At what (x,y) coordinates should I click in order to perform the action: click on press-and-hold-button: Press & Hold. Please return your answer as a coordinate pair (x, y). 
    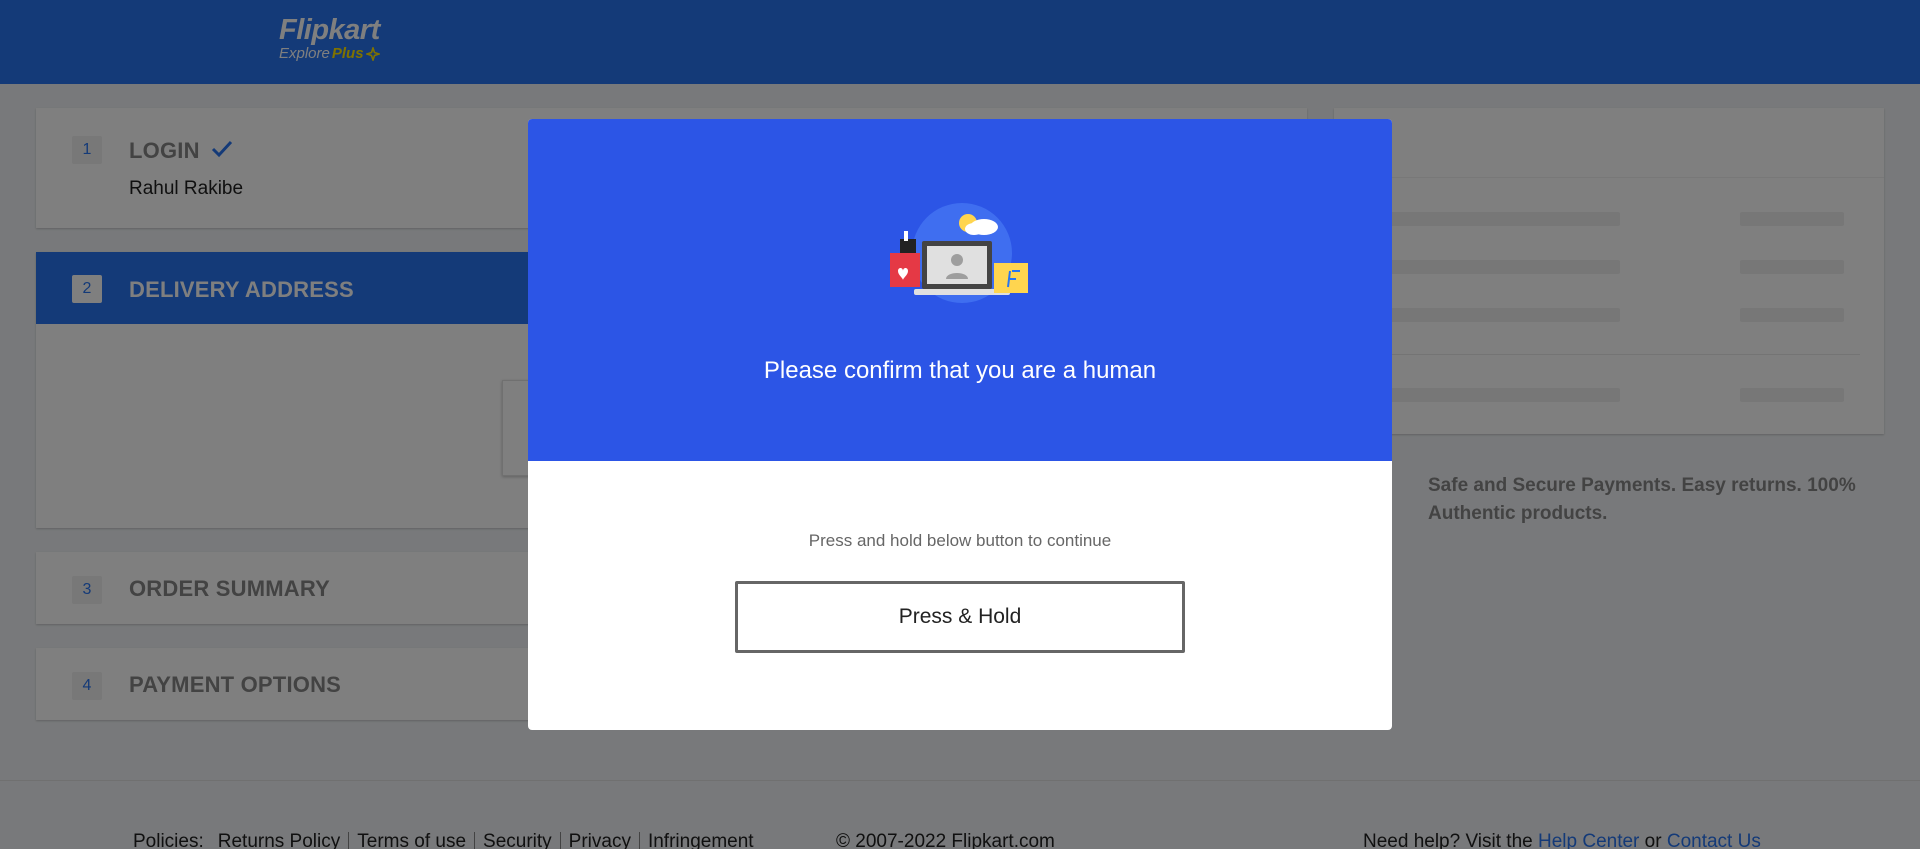
    Looking at the image, I should click on (960, 617).